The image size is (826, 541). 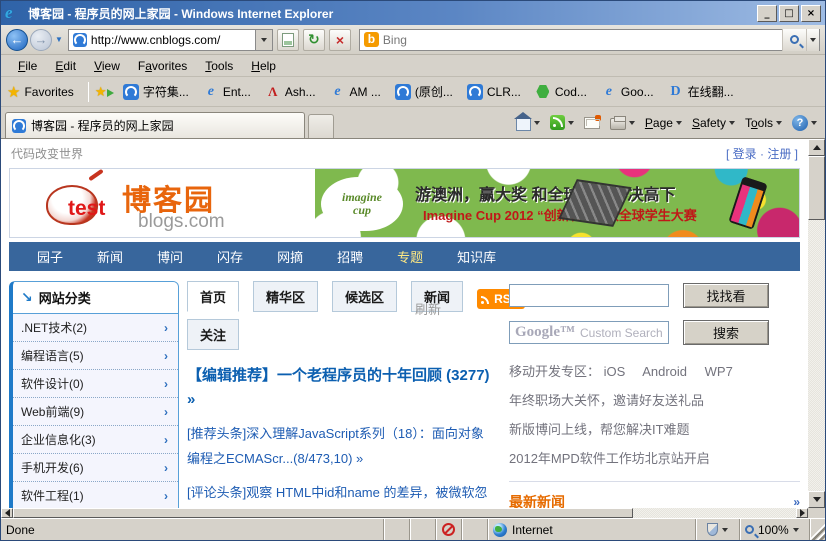 I want to click on dict-icon: D, so click(x=675, y=91).